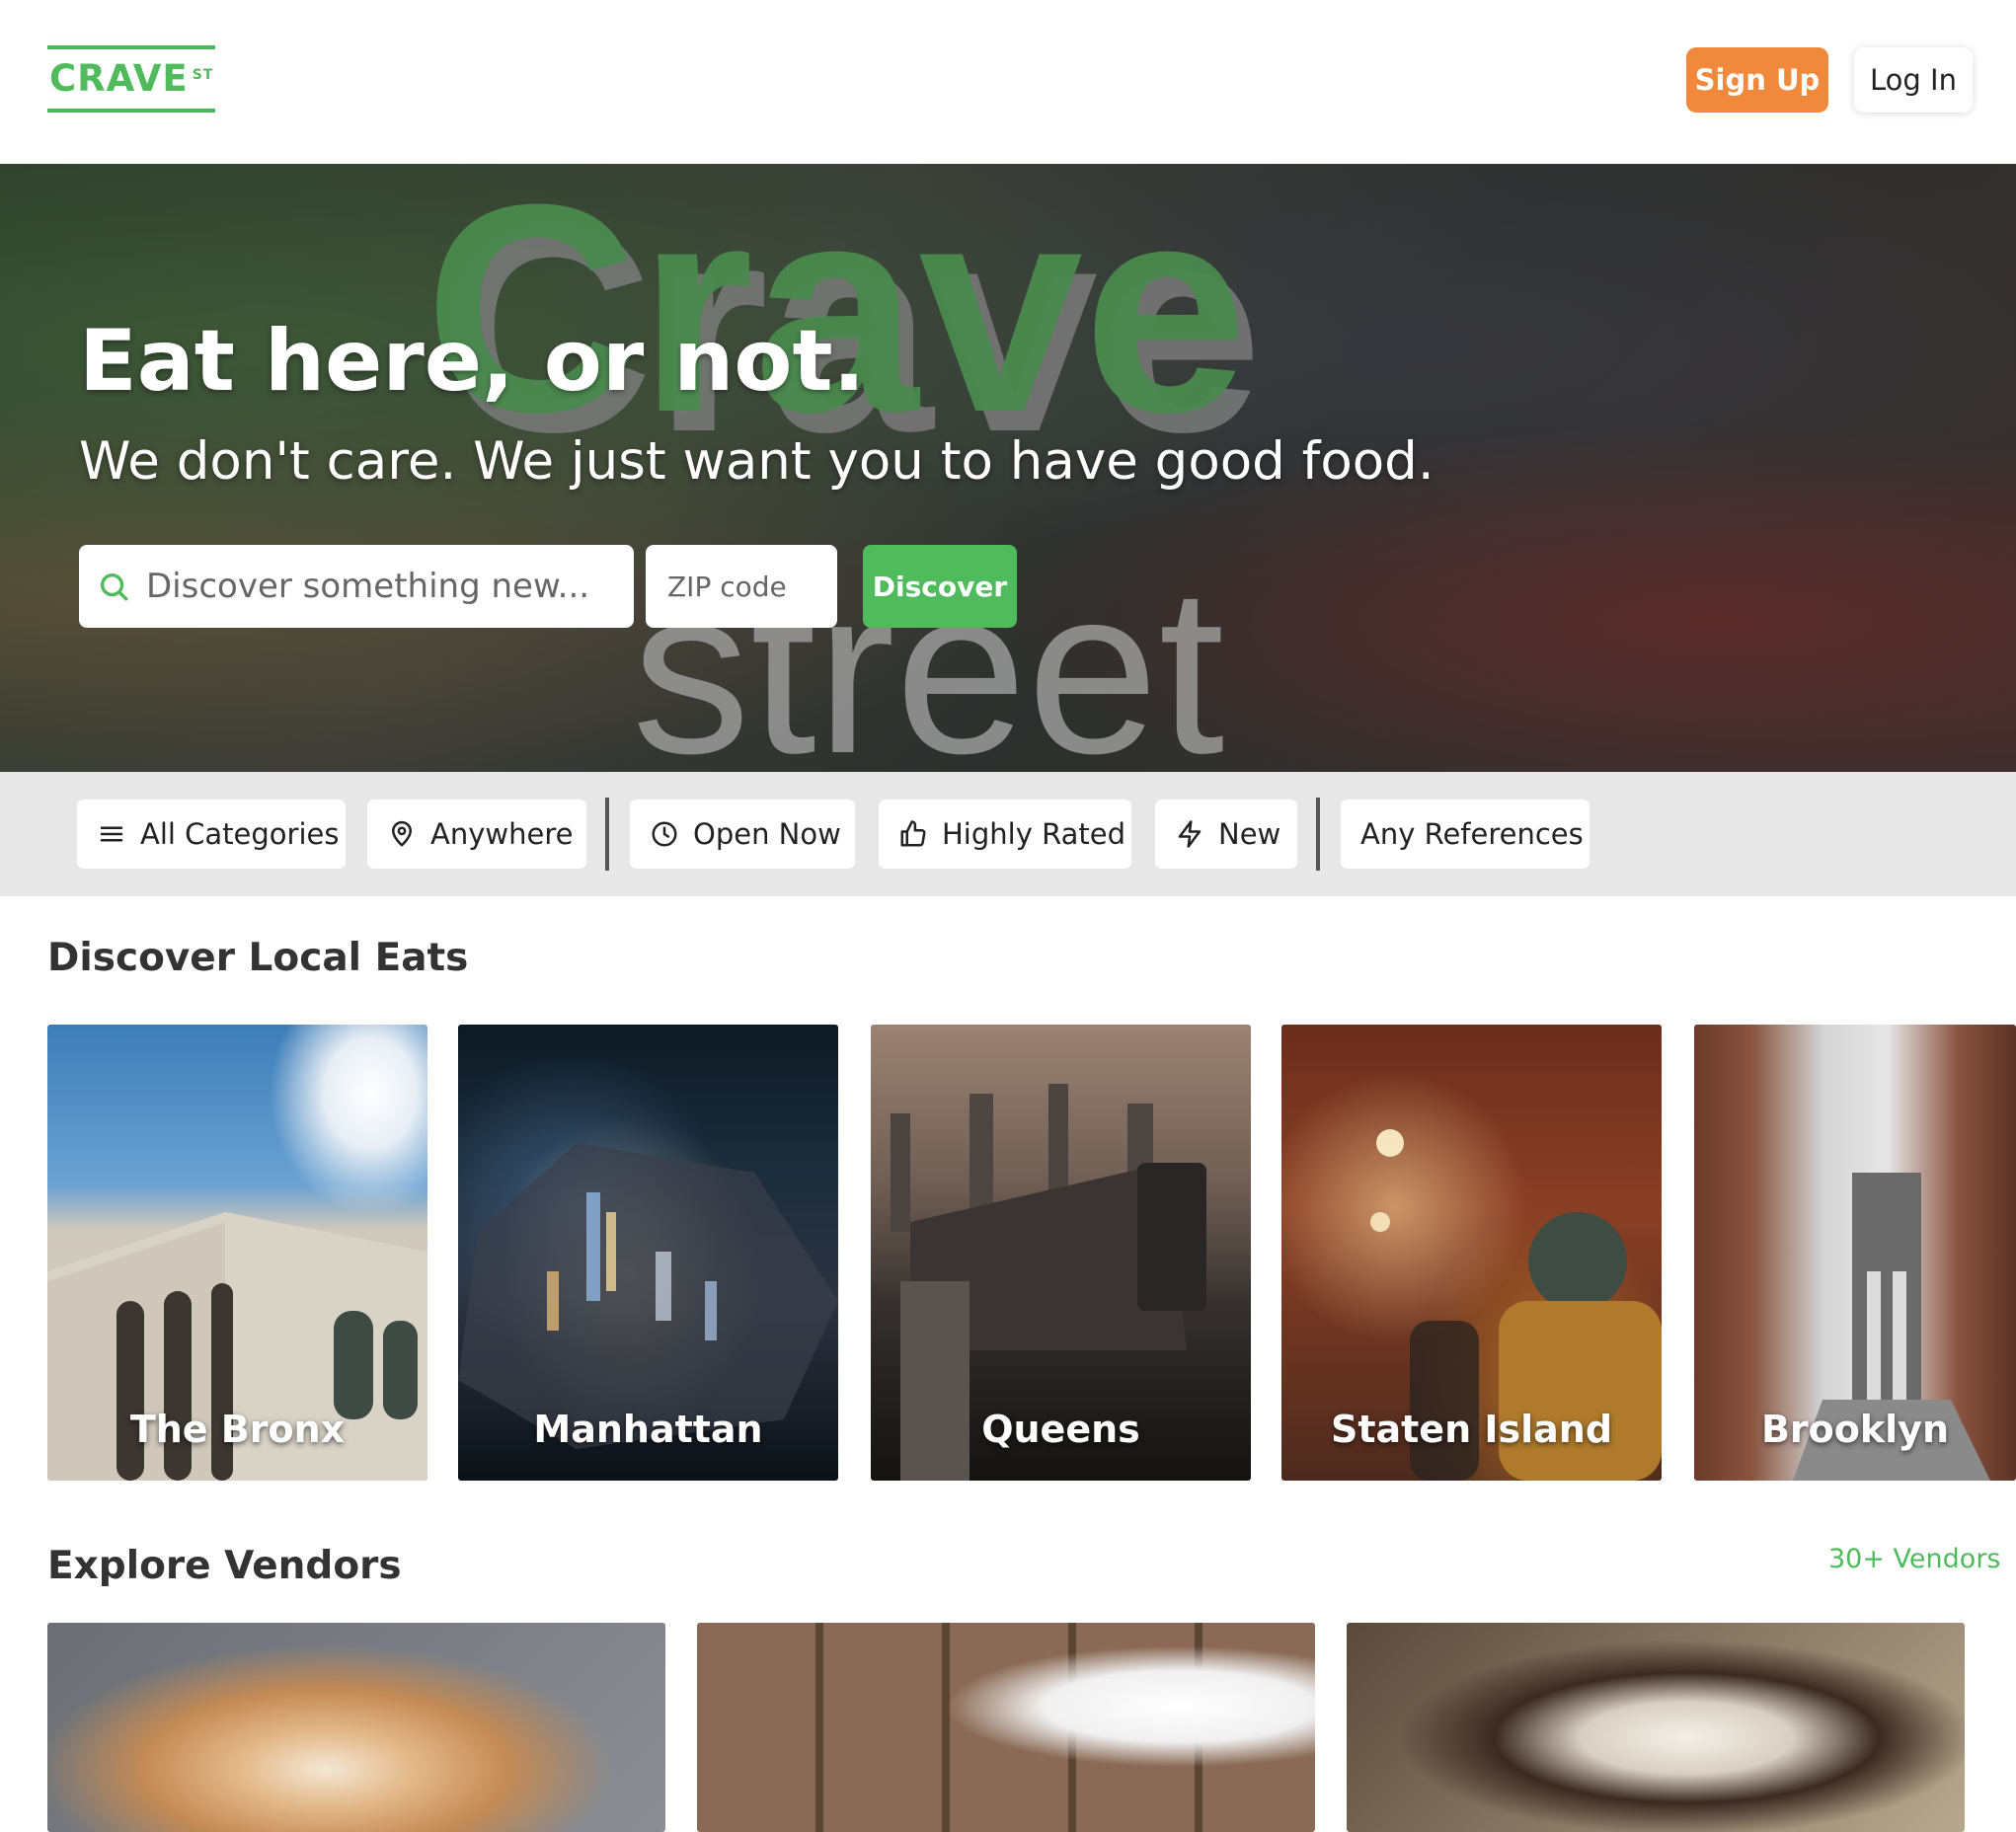  What do you see at coordinates (502, 834) in the screenshot?
I see `filter-label: Anywhere` at bounding box center [502, 834].